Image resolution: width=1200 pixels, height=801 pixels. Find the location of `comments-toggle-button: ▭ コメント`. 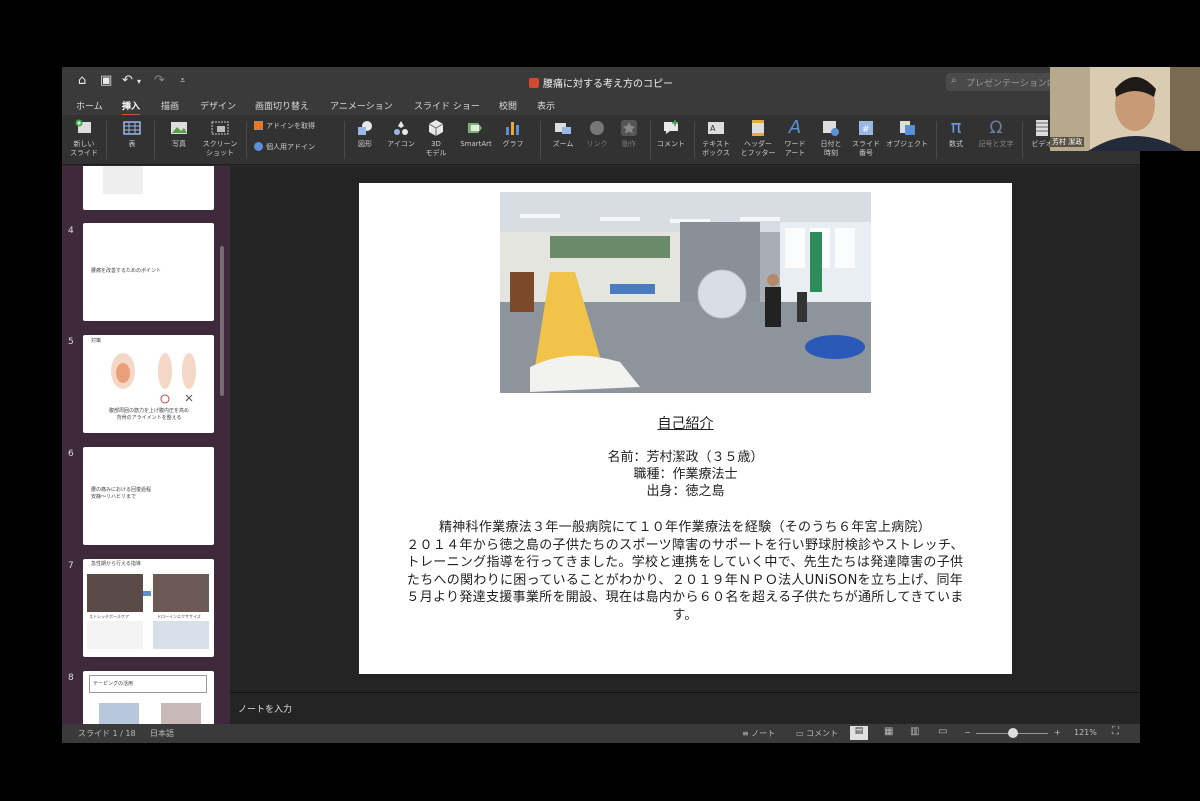

comments-toggle-button: ▭ コメント is located at coordinates (817, 733).